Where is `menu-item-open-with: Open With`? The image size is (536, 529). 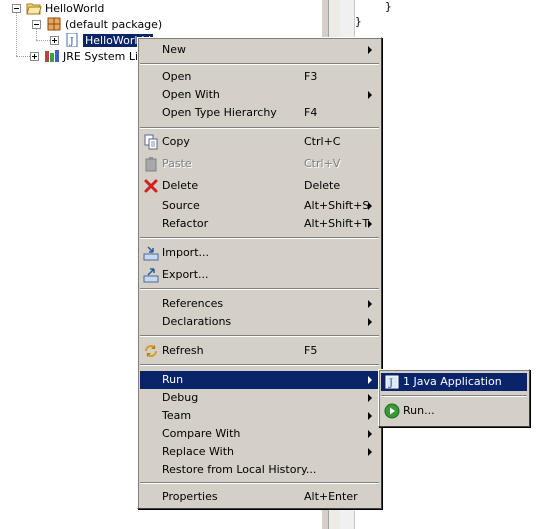 menu-item-open-with: Open With is located at coordinates (259, 95).